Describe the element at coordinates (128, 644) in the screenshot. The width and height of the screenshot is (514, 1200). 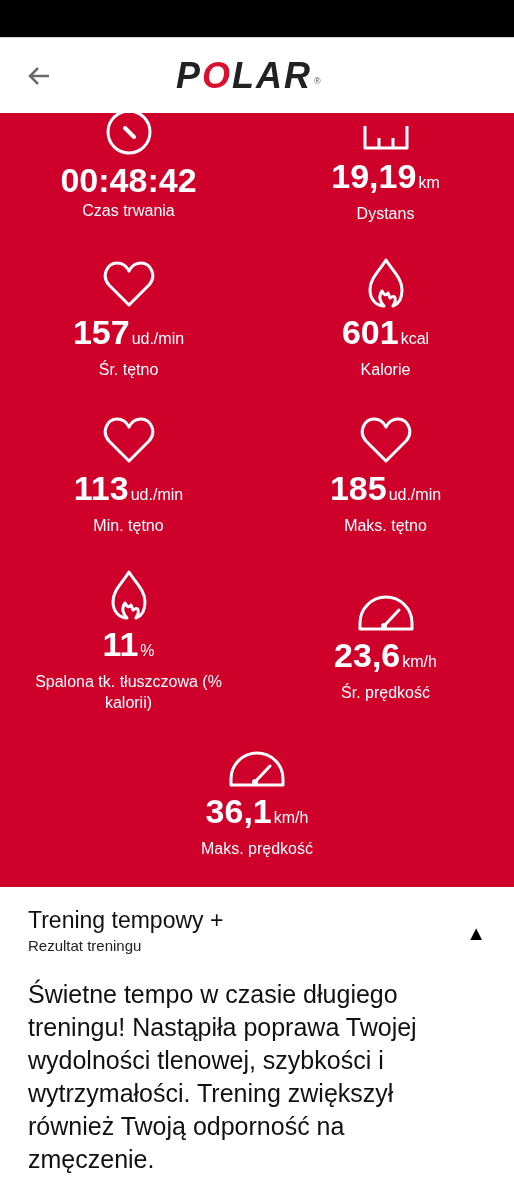
I see `metric-value: 11%` at that location.